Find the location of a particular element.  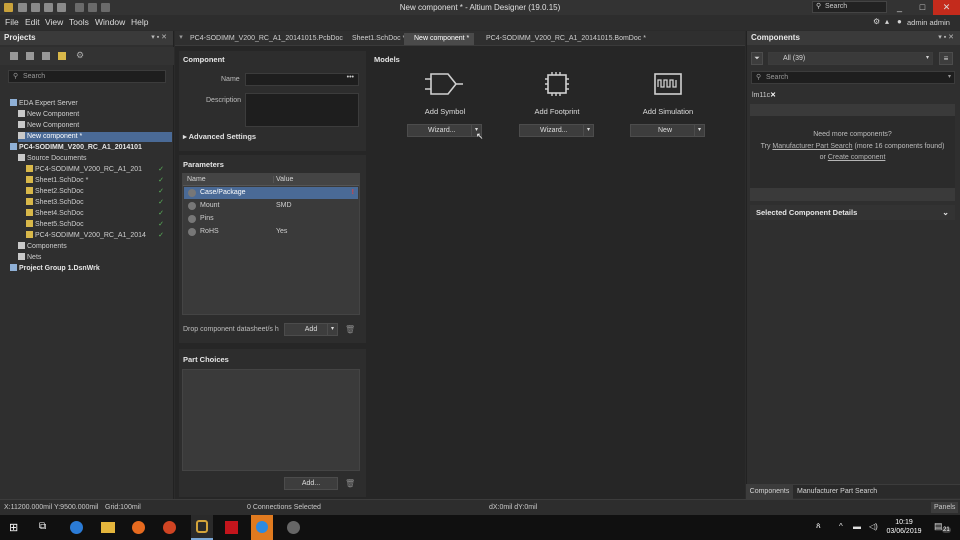

footprint-icon is located at coordinates (557, 84).